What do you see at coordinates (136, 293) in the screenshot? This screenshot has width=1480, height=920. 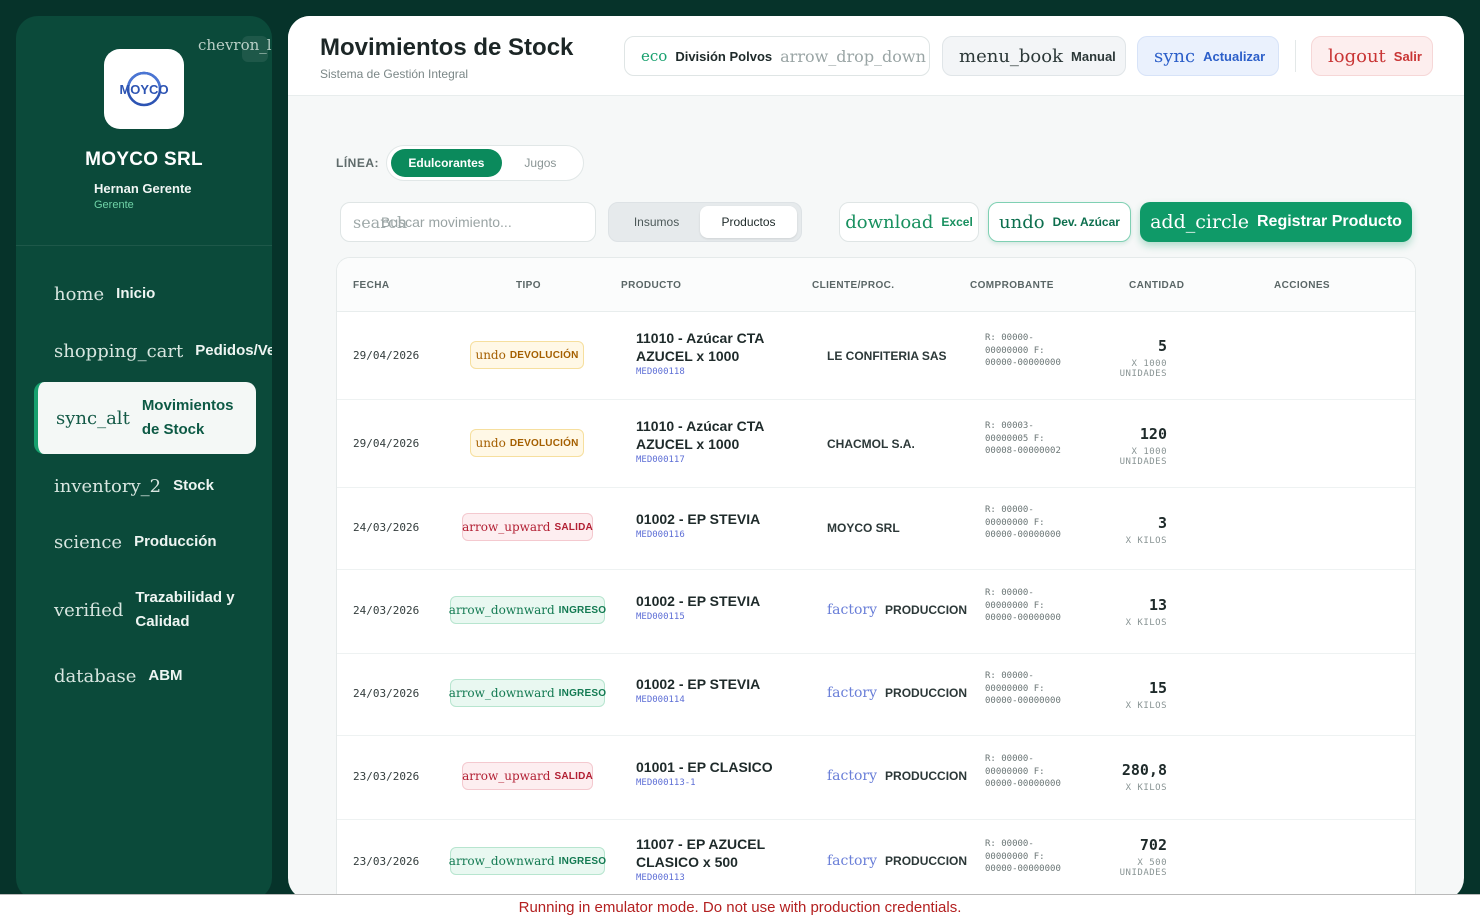 I see `sidebar-item-label: Inicio` at bounding box center [136, 293].